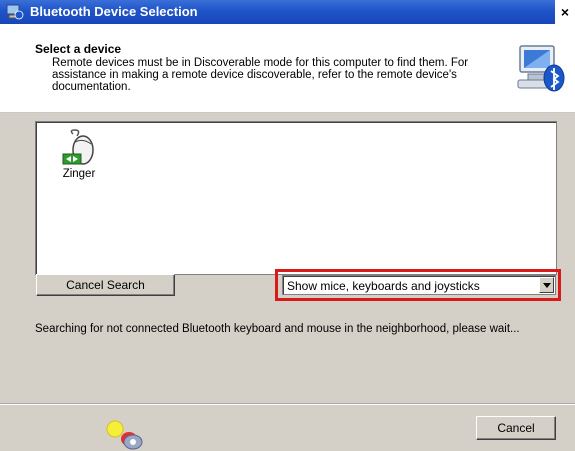  Describe the element at coordinates (105, 285) in the screenshot. I see `cancel-search-button: Cancel Search` at that location.